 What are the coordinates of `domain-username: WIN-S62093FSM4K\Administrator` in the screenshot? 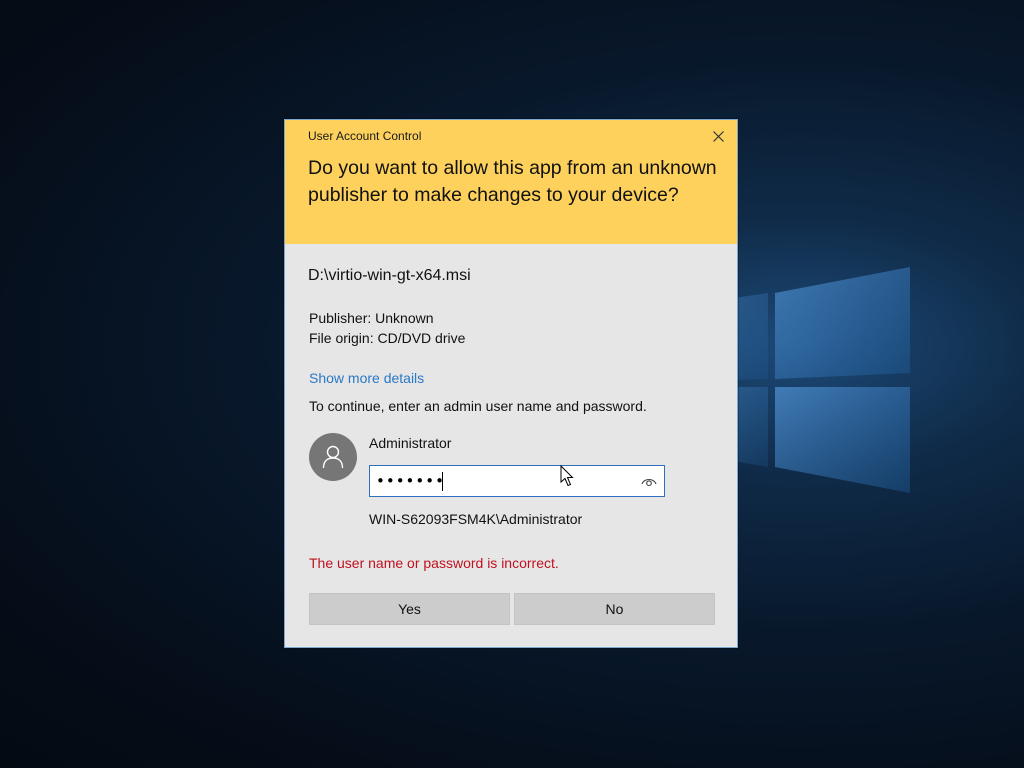 It's located at (476, 519).